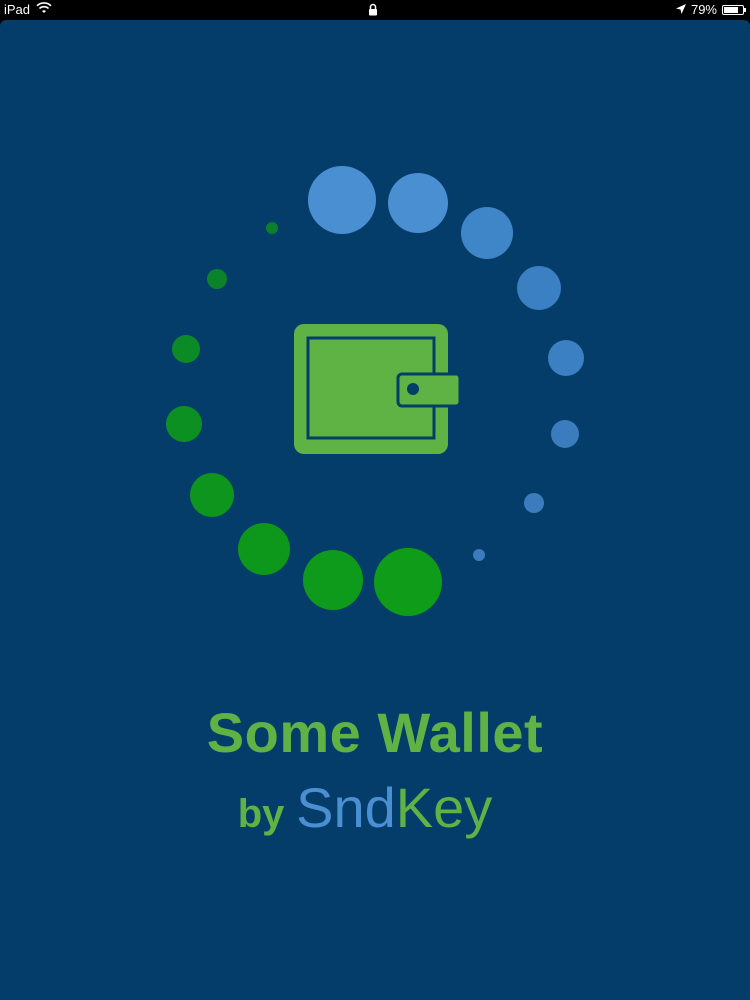  I want to click on status-right: 79%, so click(710, 9).